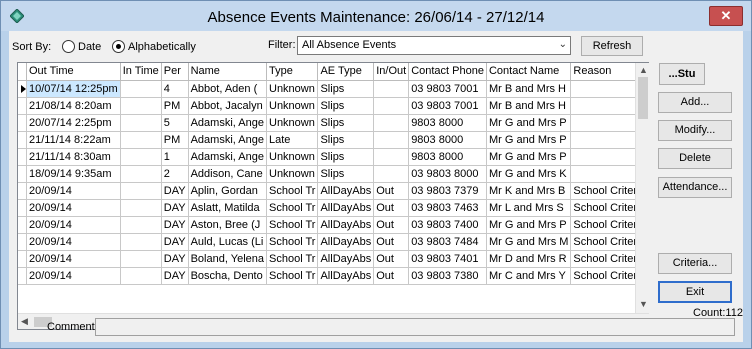  What do you see at coordinates (529, 191) in the screenshot?
I see `table-cell: Mr K and Mrs B` at bounding box center [529, 191].